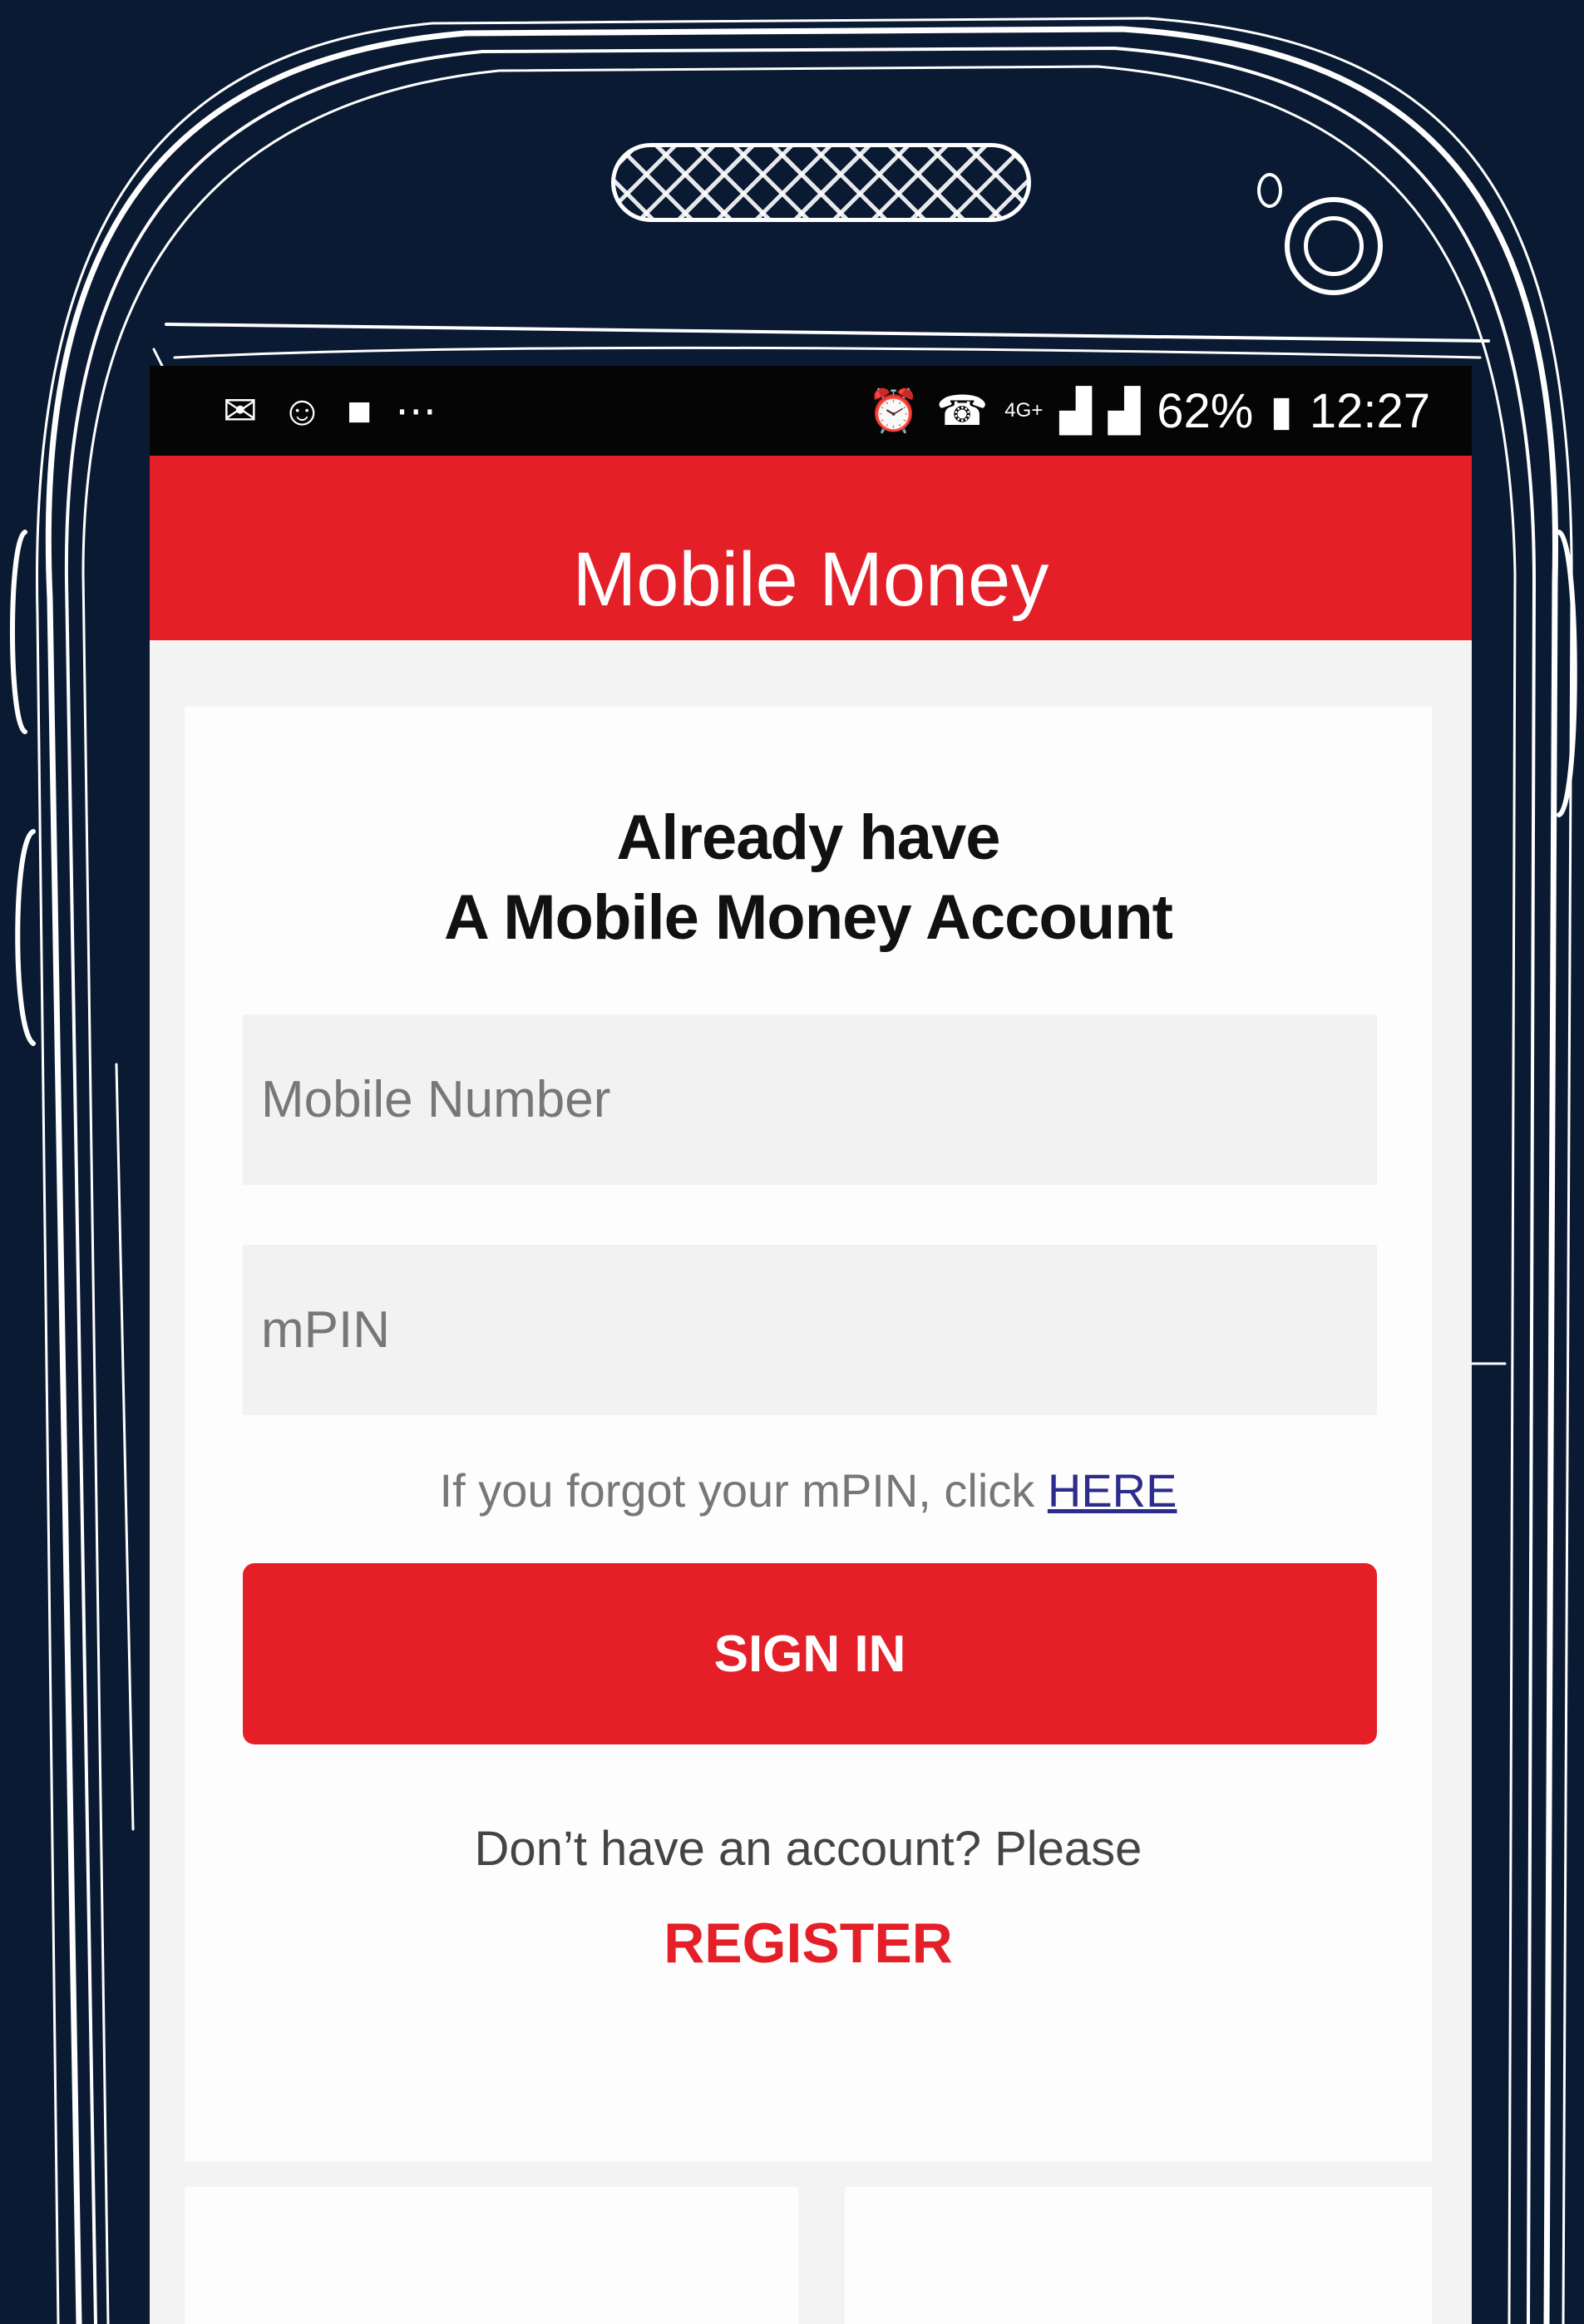 This screenshot has height=2324, width=1584. What do you see at coordinates (1075, 410) in the screenshot?
I see `signal-icon: ▟` at bounding box center [1075, 410].